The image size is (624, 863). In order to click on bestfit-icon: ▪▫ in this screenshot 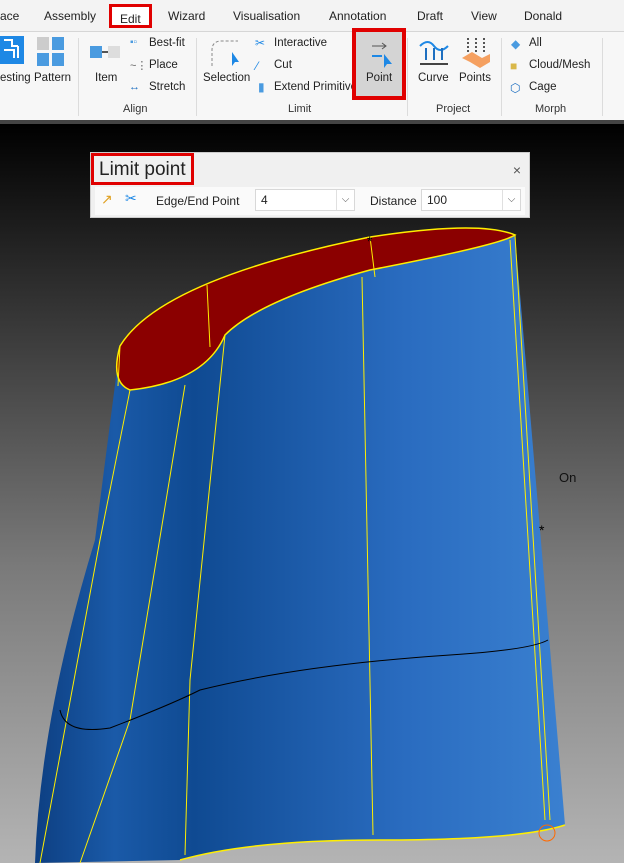, I will do `click(134, 42)`.